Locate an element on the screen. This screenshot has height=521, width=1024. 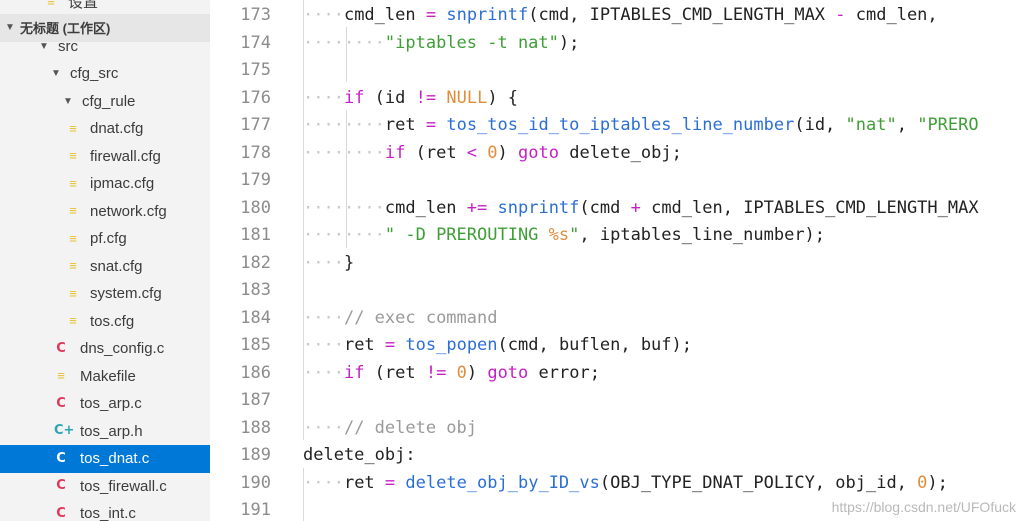
tree-item-cfg-rule: ▼ cfg_rule is located at coordinates (105, 102).